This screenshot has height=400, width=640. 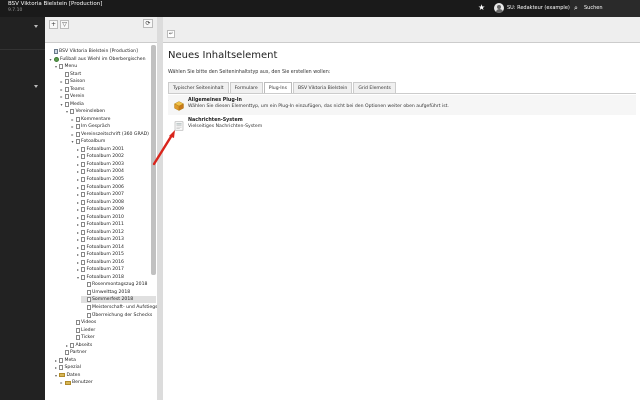 I want to click on tree-node-label: Abseits, so click(x=84, y=345).